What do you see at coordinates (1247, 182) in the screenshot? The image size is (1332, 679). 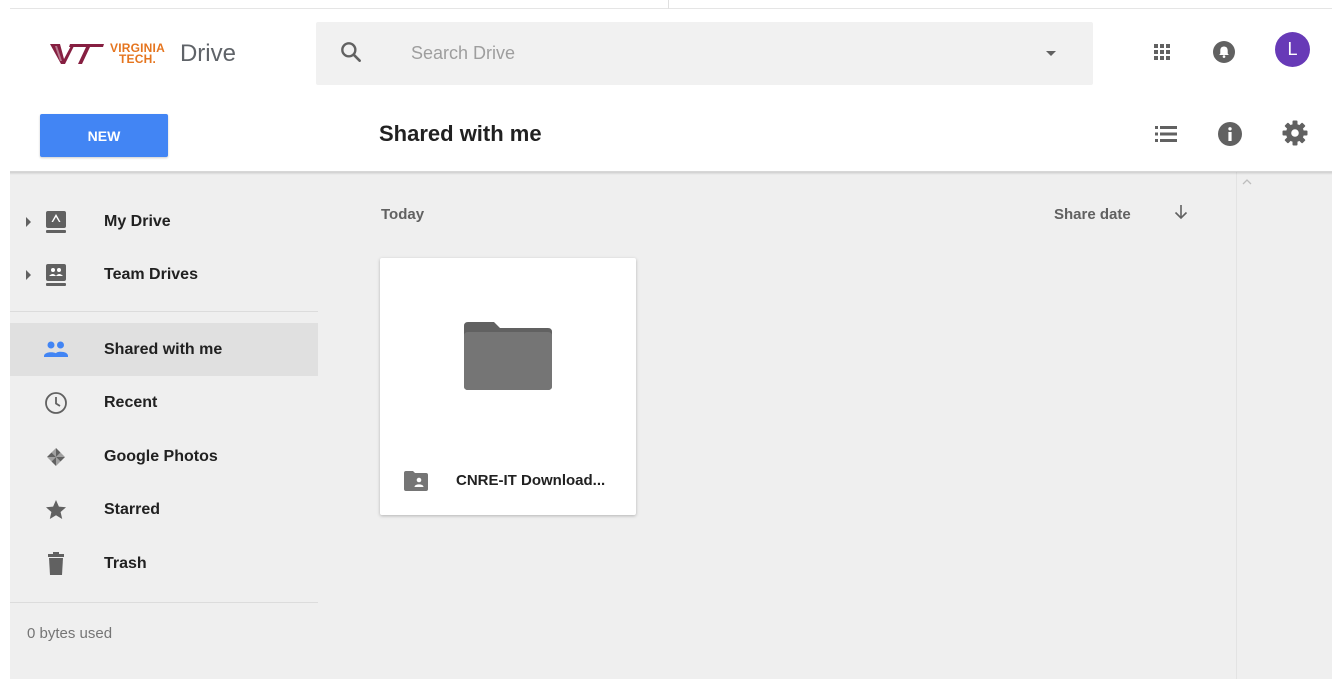 I see `scroll-up-arrow-icon` at bounding box center [1247, 182].